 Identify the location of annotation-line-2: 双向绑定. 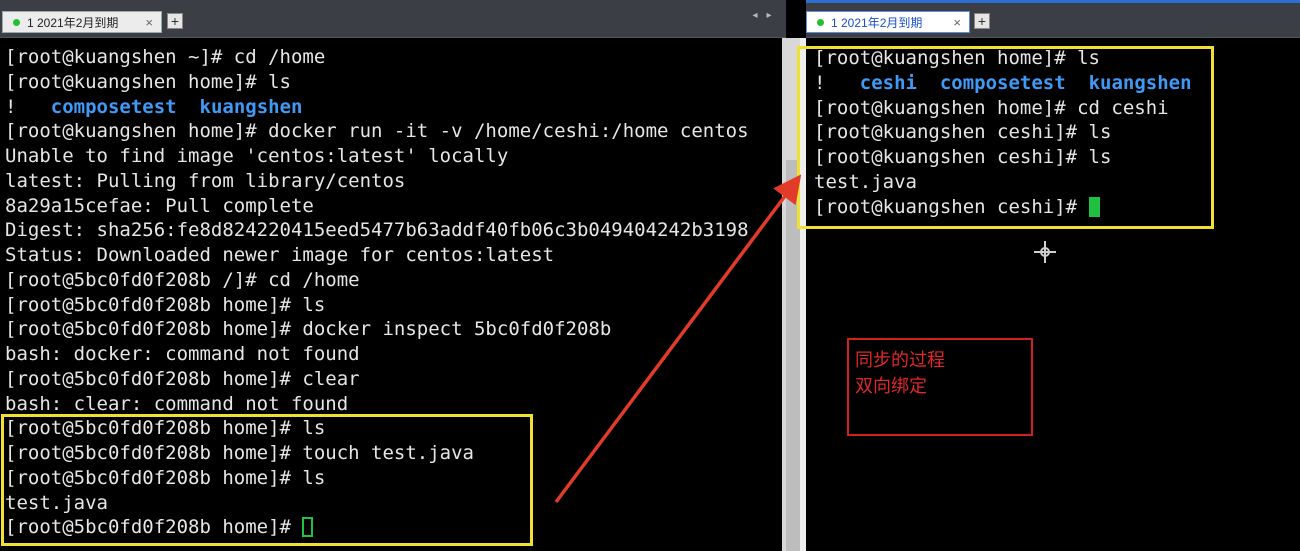
(891, 386).